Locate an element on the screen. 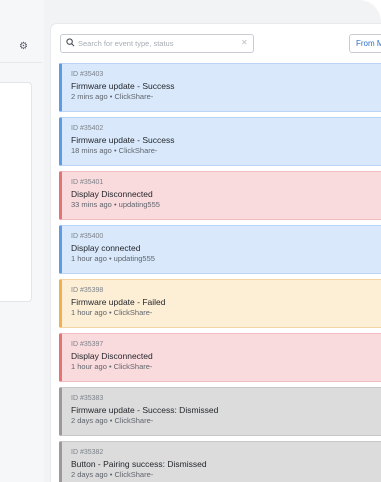 The image size is (381, 482). search-icon is located at coordinates (70, 42).